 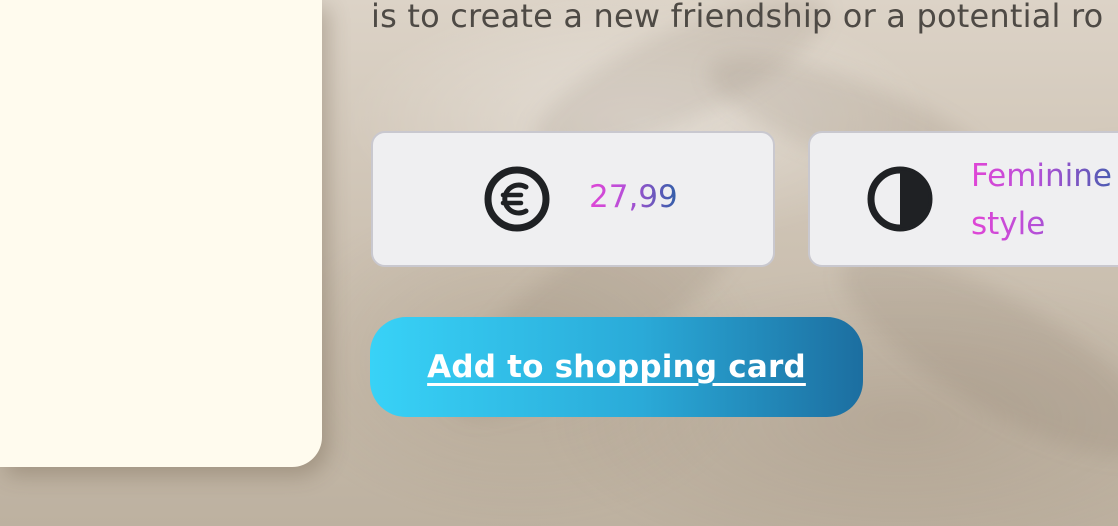 I want to click on price-value: 27,99, so click(x=633, y=197).